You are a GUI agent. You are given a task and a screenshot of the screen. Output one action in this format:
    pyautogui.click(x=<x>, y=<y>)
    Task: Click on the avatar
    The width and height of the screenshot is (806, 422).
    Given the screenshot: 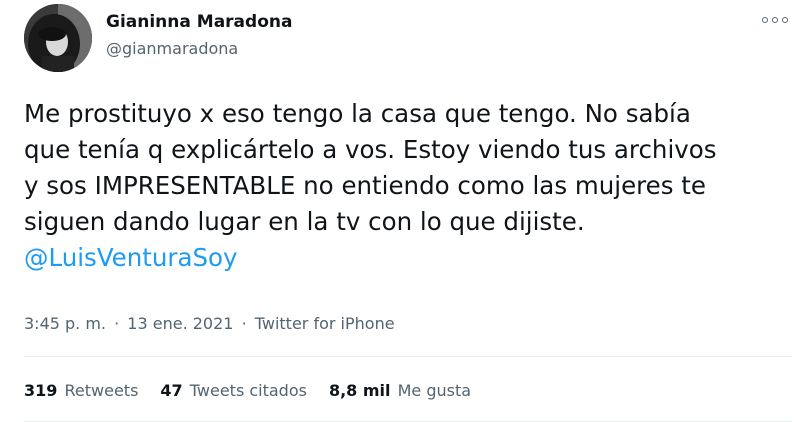 What is the action you would take?
    pyautogui.click(x=58, y=38)
    